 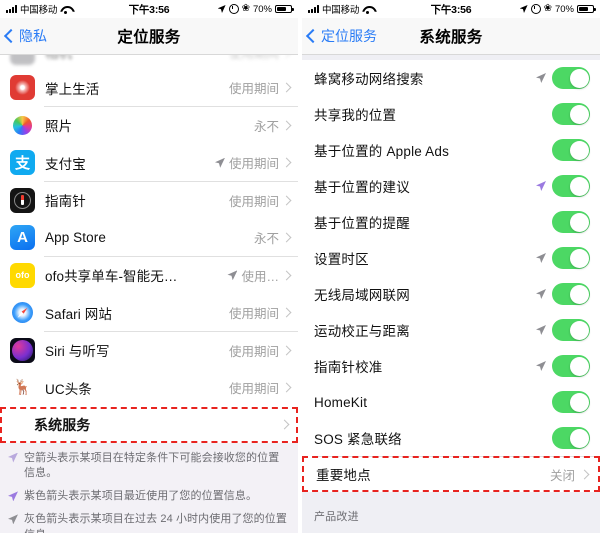 I want to click on app-name-label: Safari 网站, so click(x=78, y=314).